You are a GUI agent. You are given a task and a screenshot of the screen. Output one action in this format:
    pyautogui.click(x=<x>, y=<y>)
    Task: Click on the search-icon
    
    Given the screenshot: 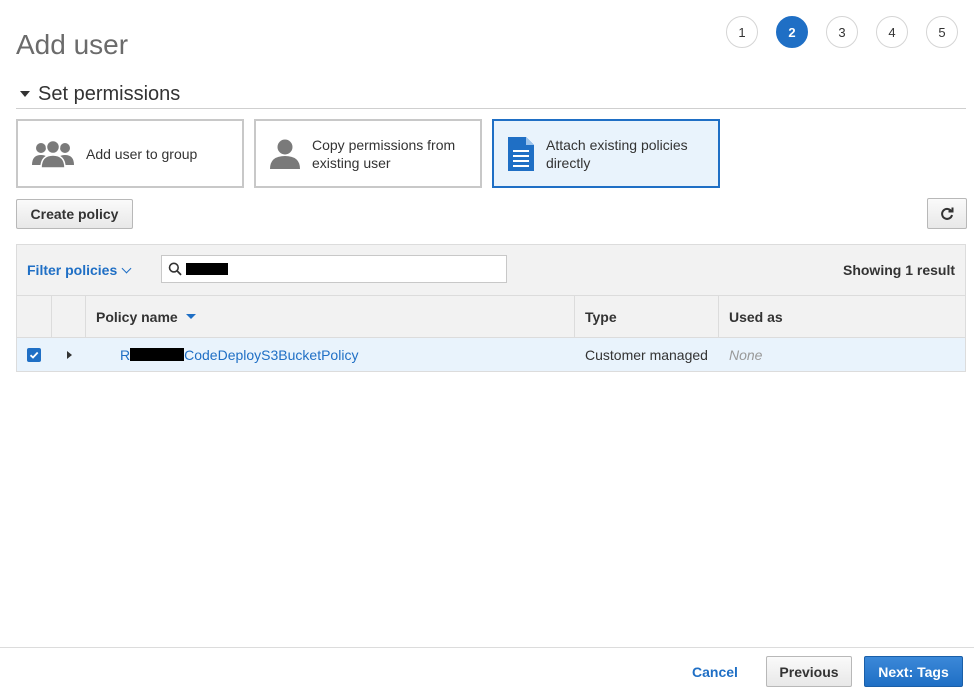 What is the action you would take?
    pyautogui.click(x=175, y=269)
    